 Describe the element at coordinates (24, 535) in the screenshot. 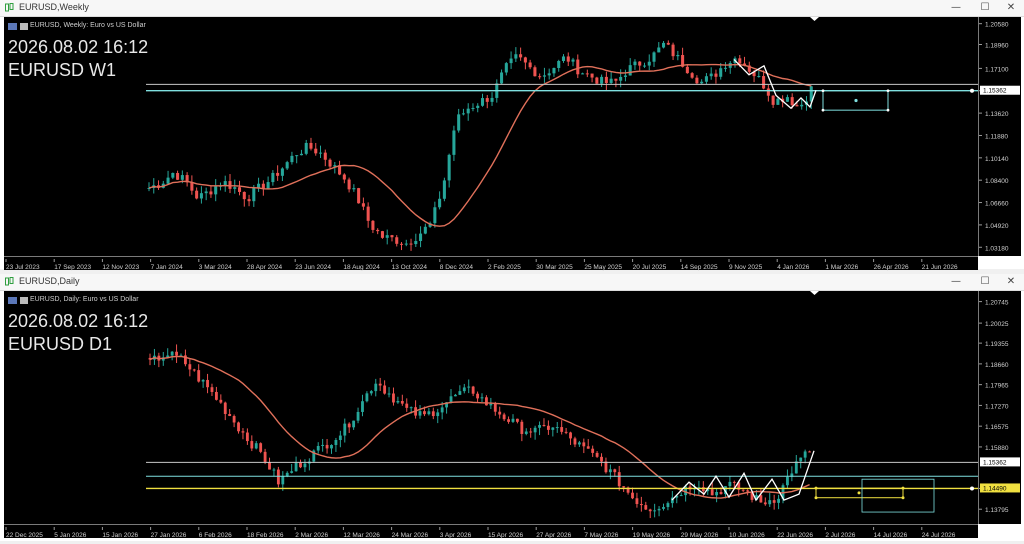

I see `time-tick-label: 22 Dec 2025` at that location.